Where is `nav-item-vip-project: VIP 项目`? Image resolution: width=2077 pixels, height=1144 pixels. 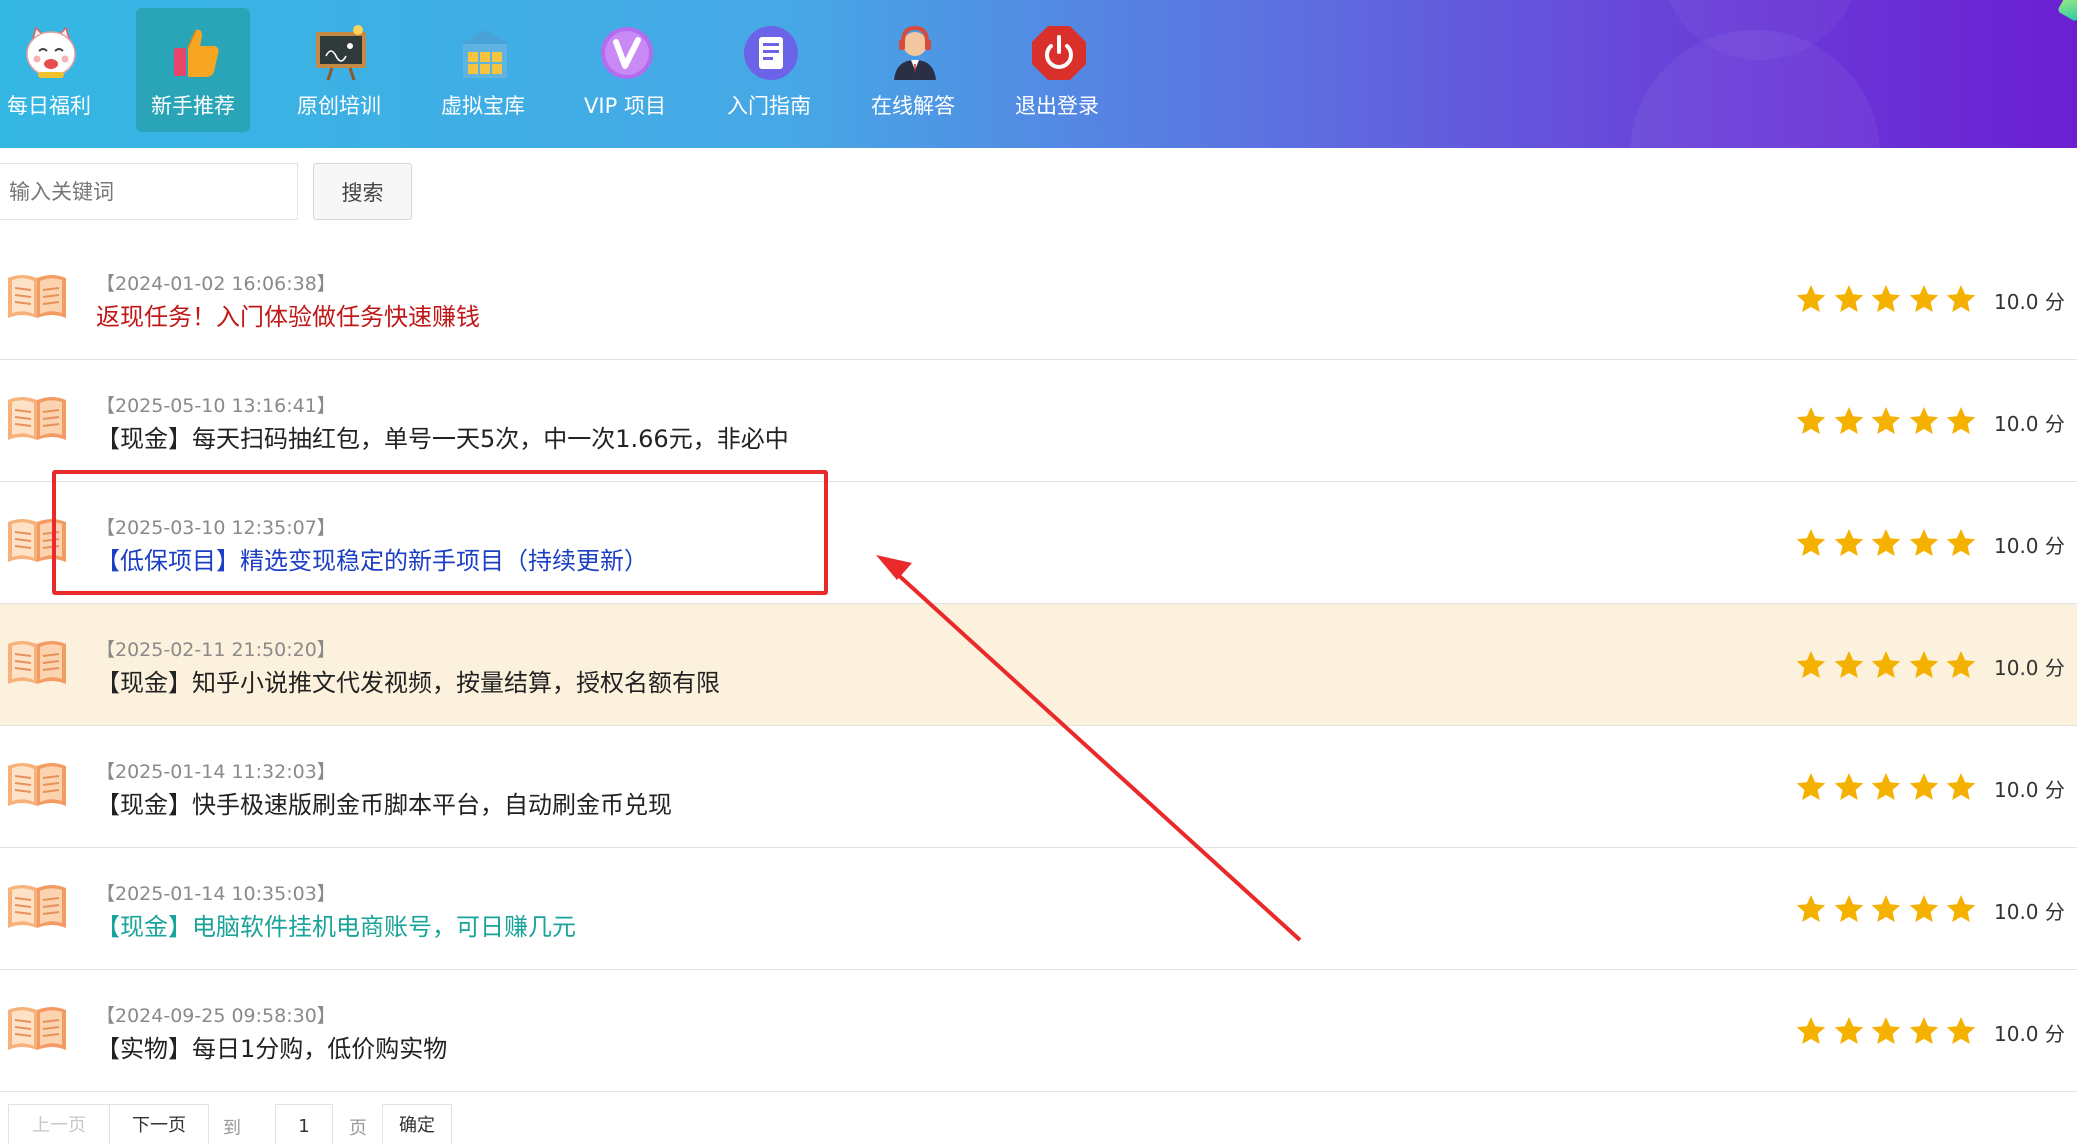 nav-item-vip-project: VIP 项目 is located at coordinates (625, 70).